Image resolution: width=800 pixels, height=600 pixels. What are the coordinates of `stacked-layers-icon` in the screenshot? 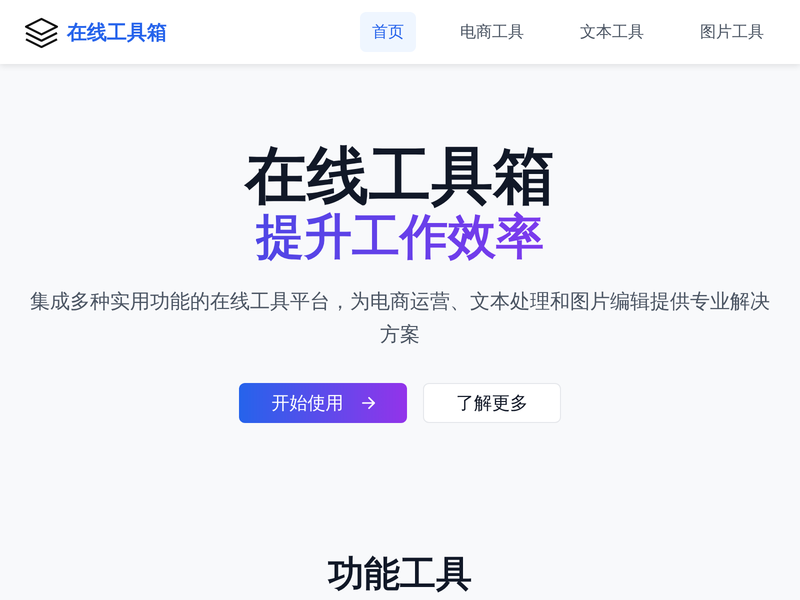 It's located at (41, 32).